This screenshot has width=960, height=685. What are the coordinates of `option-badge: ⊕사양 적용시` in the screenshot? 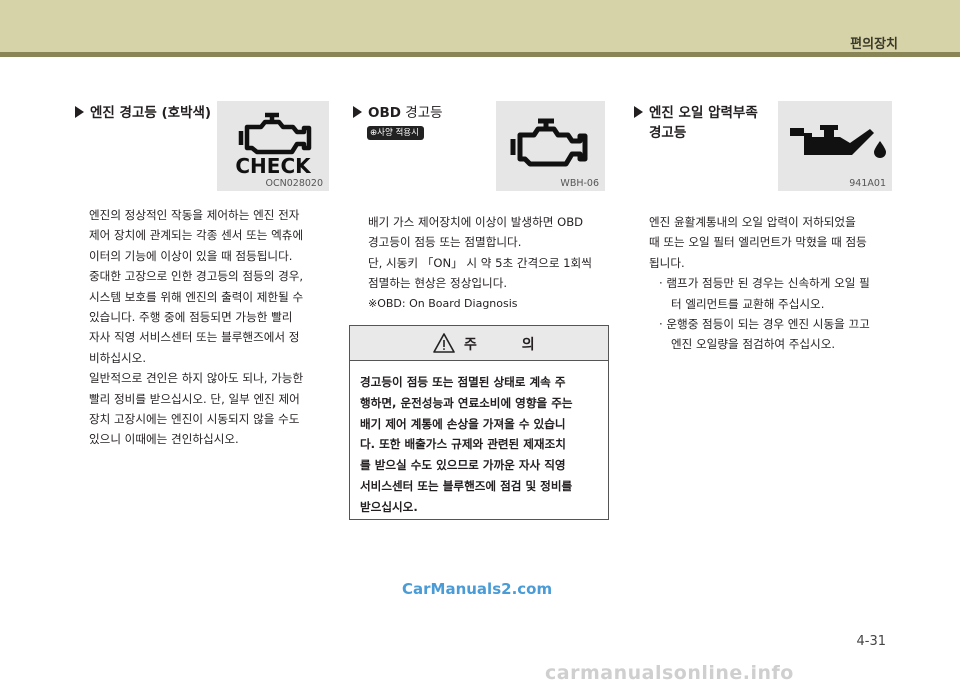 It's located at (395, 133).